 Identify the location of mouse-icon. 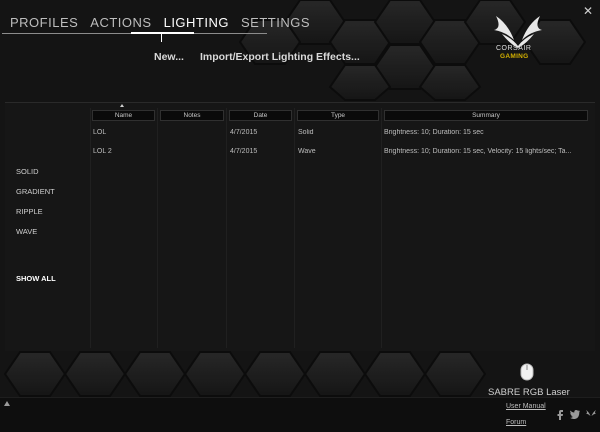
(527, 372).